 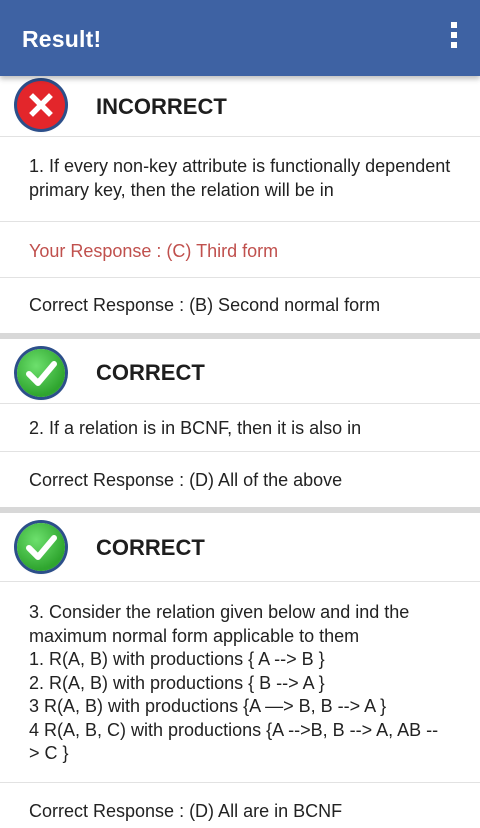 What do you see at coordinates (177, 659) in the screenshot?
I see `question-line: 1. R(A, B) with productions { A --> B }` at bounding box center [177, 659].